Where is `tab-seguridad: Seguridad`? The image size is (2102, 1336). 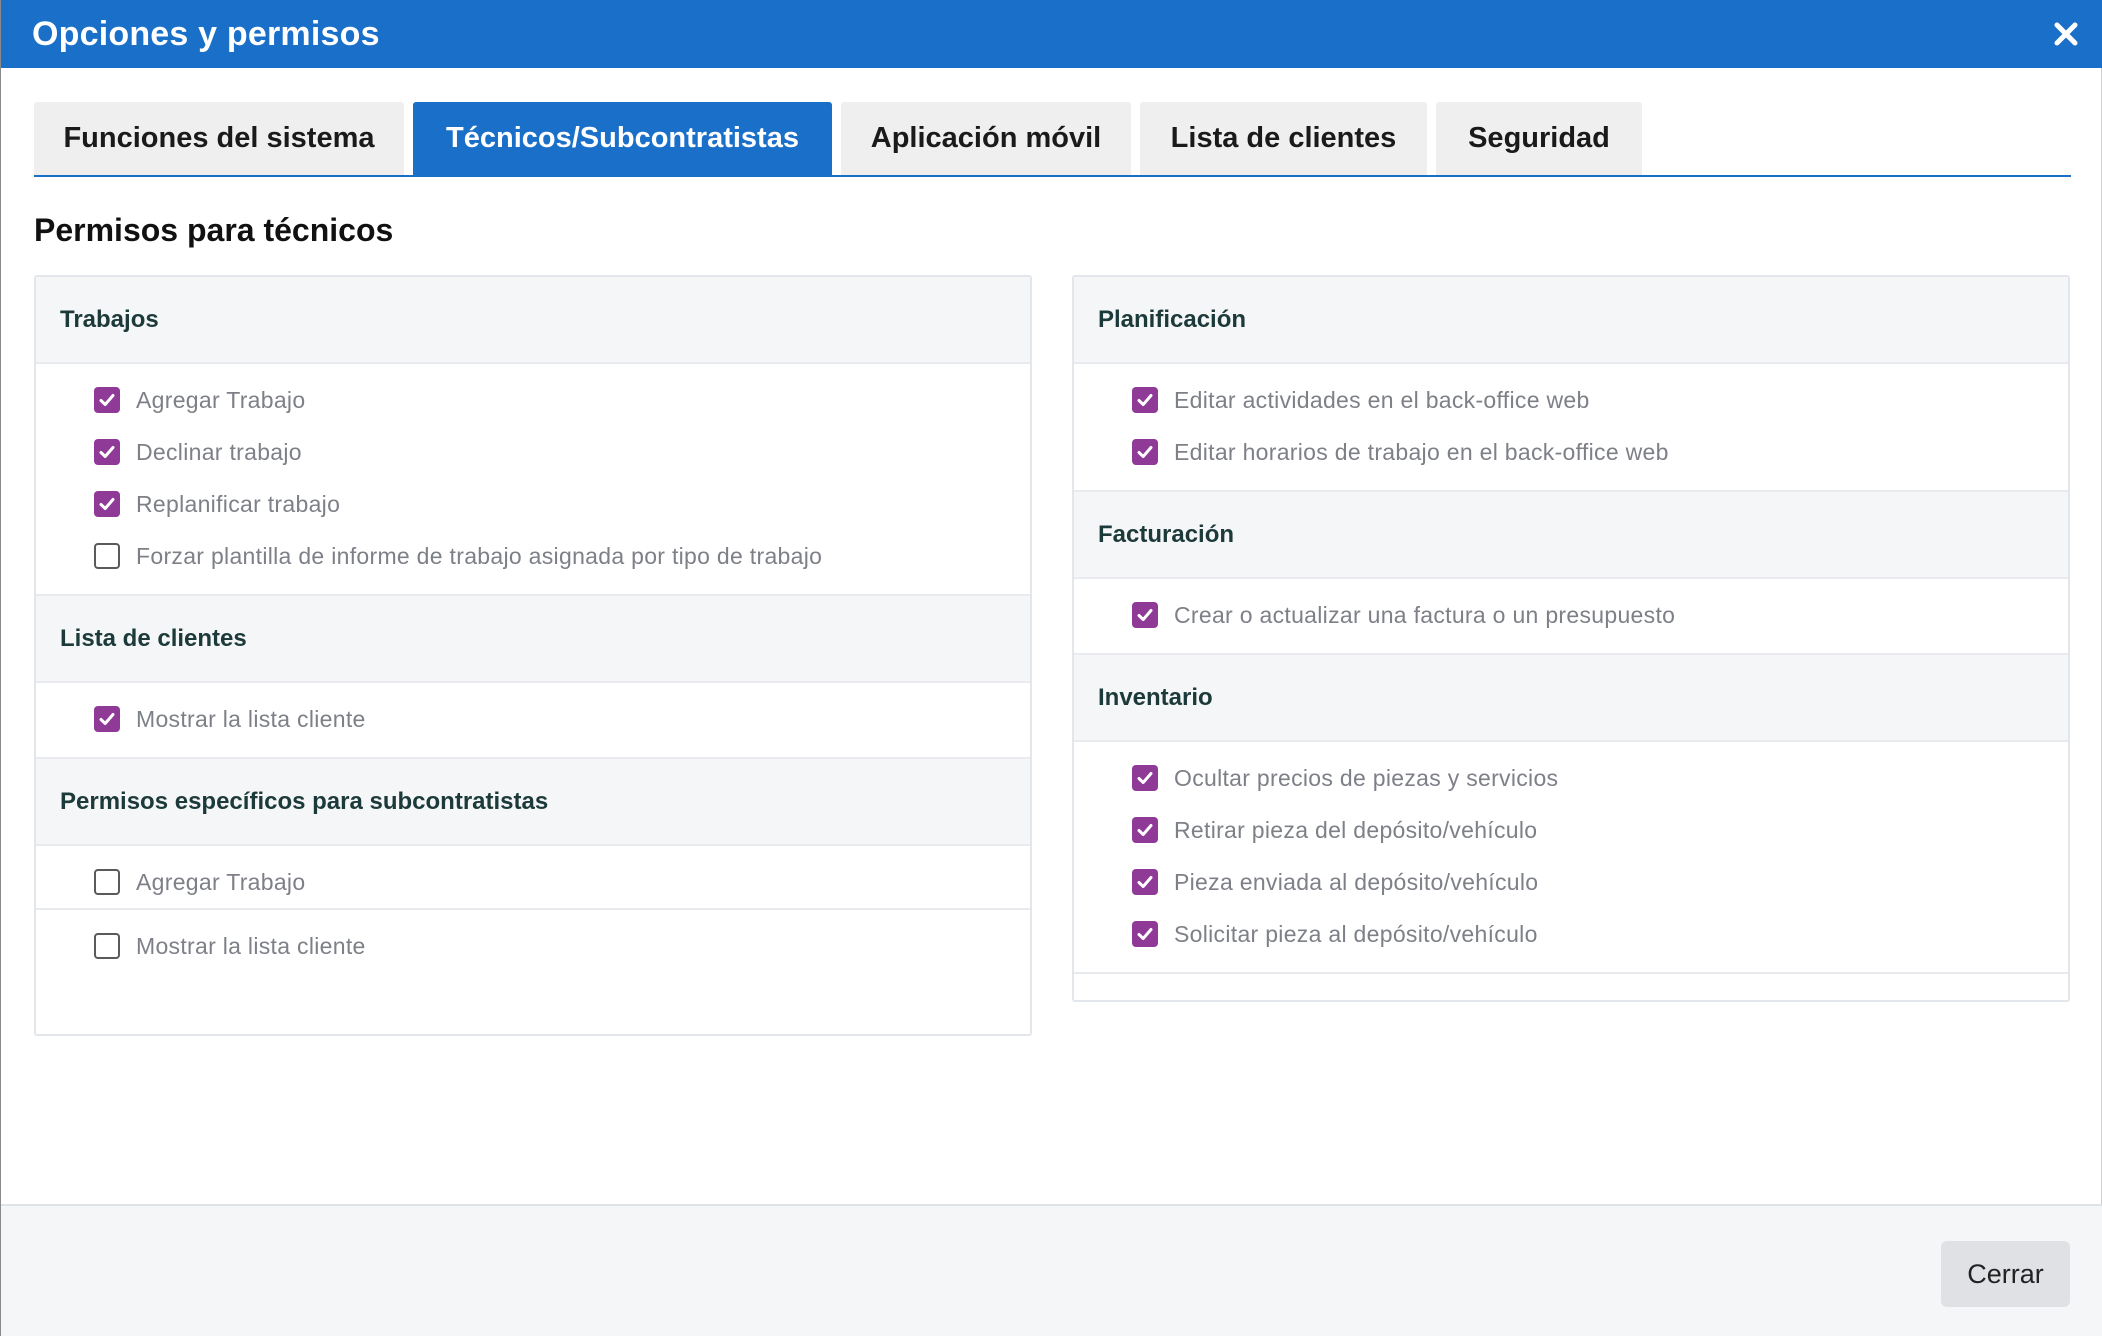
tab-seguridad: Seguridad is located at coordinates (1539, 138).